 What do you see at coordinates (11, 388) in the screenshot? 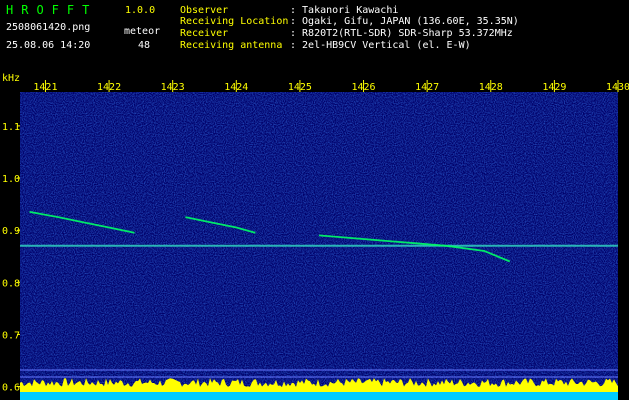
I see `y-tick-label: 0.6` at bounding box center [11, 388].